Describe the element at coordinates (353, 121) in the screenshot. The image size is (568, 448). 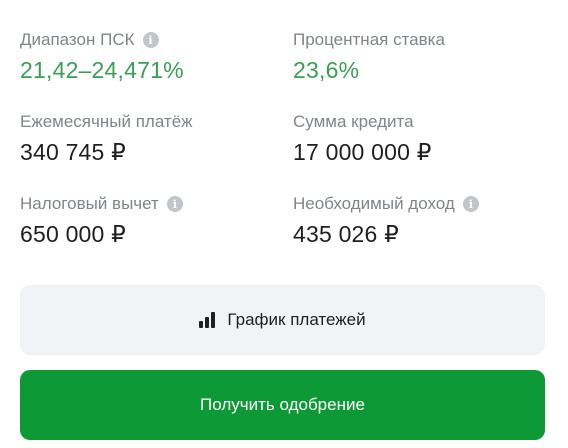
I see `loan-amount-label: Сумма кредита` at that location.